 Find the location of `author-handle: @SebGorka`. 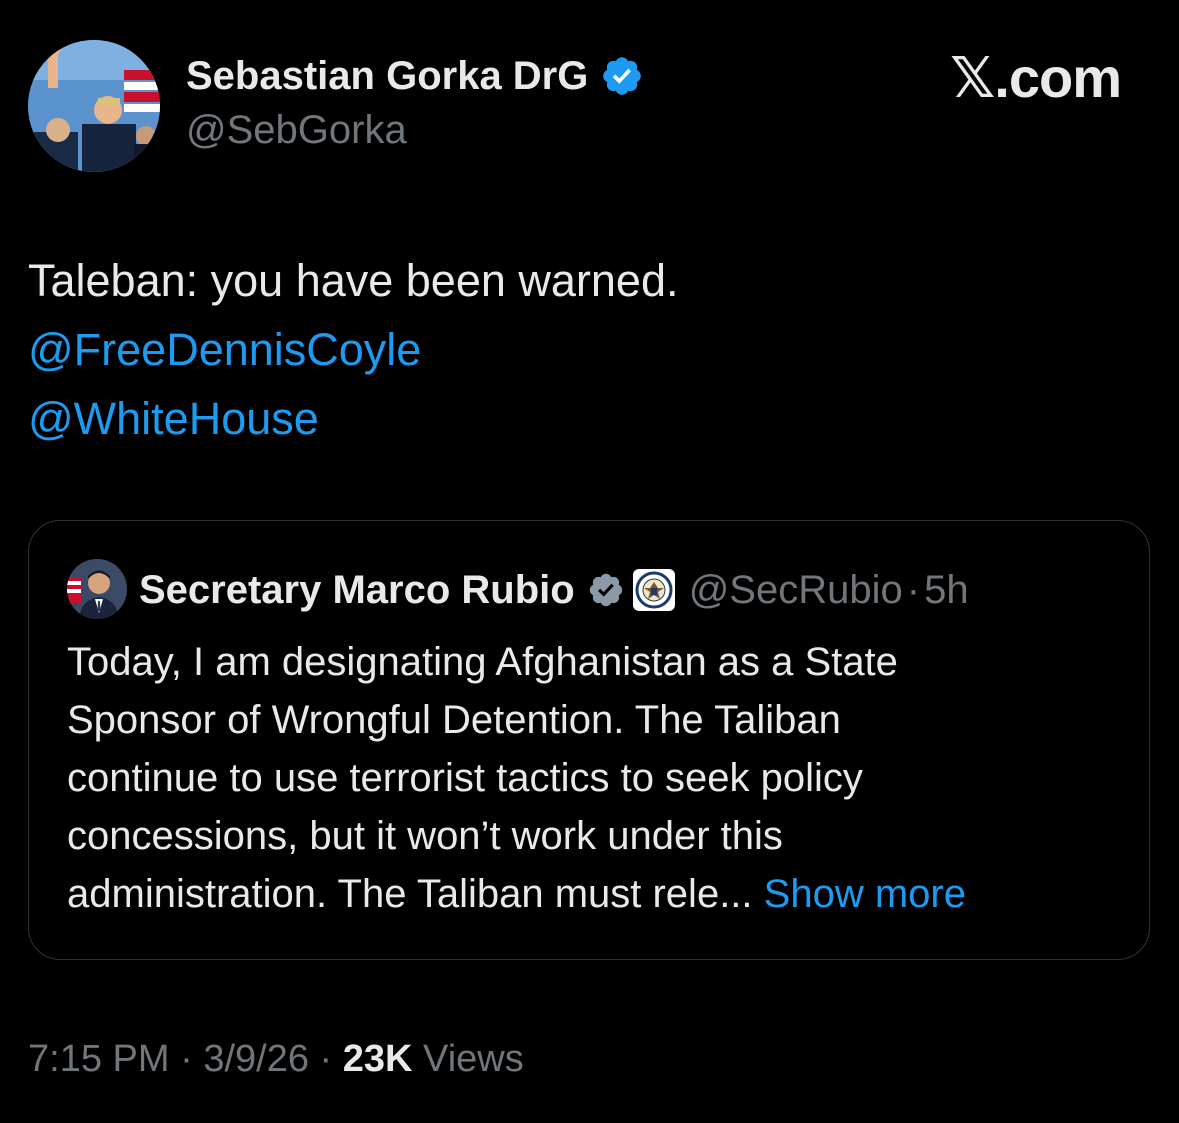

author-handle: @SebGorka is located at coordinates (296, 130).